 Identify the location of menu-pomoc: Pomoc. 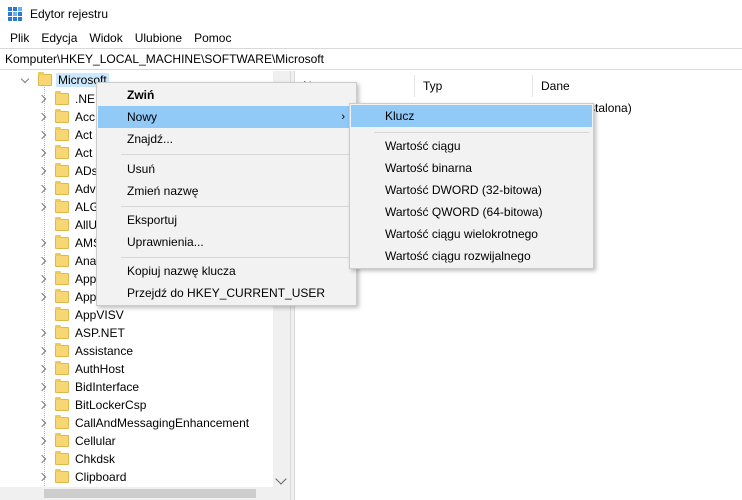
(212, 38).